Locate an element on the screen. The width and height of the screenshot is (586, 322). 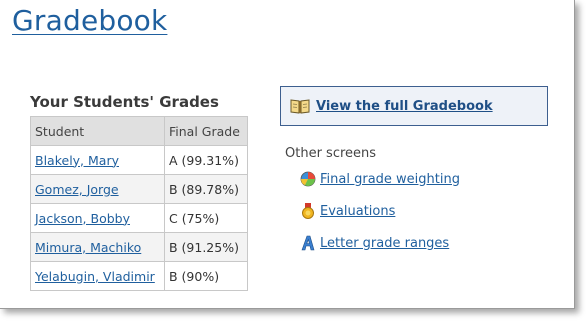
table-row: Jackson, Bobby C (75%) is located at coordinates (139, 218).